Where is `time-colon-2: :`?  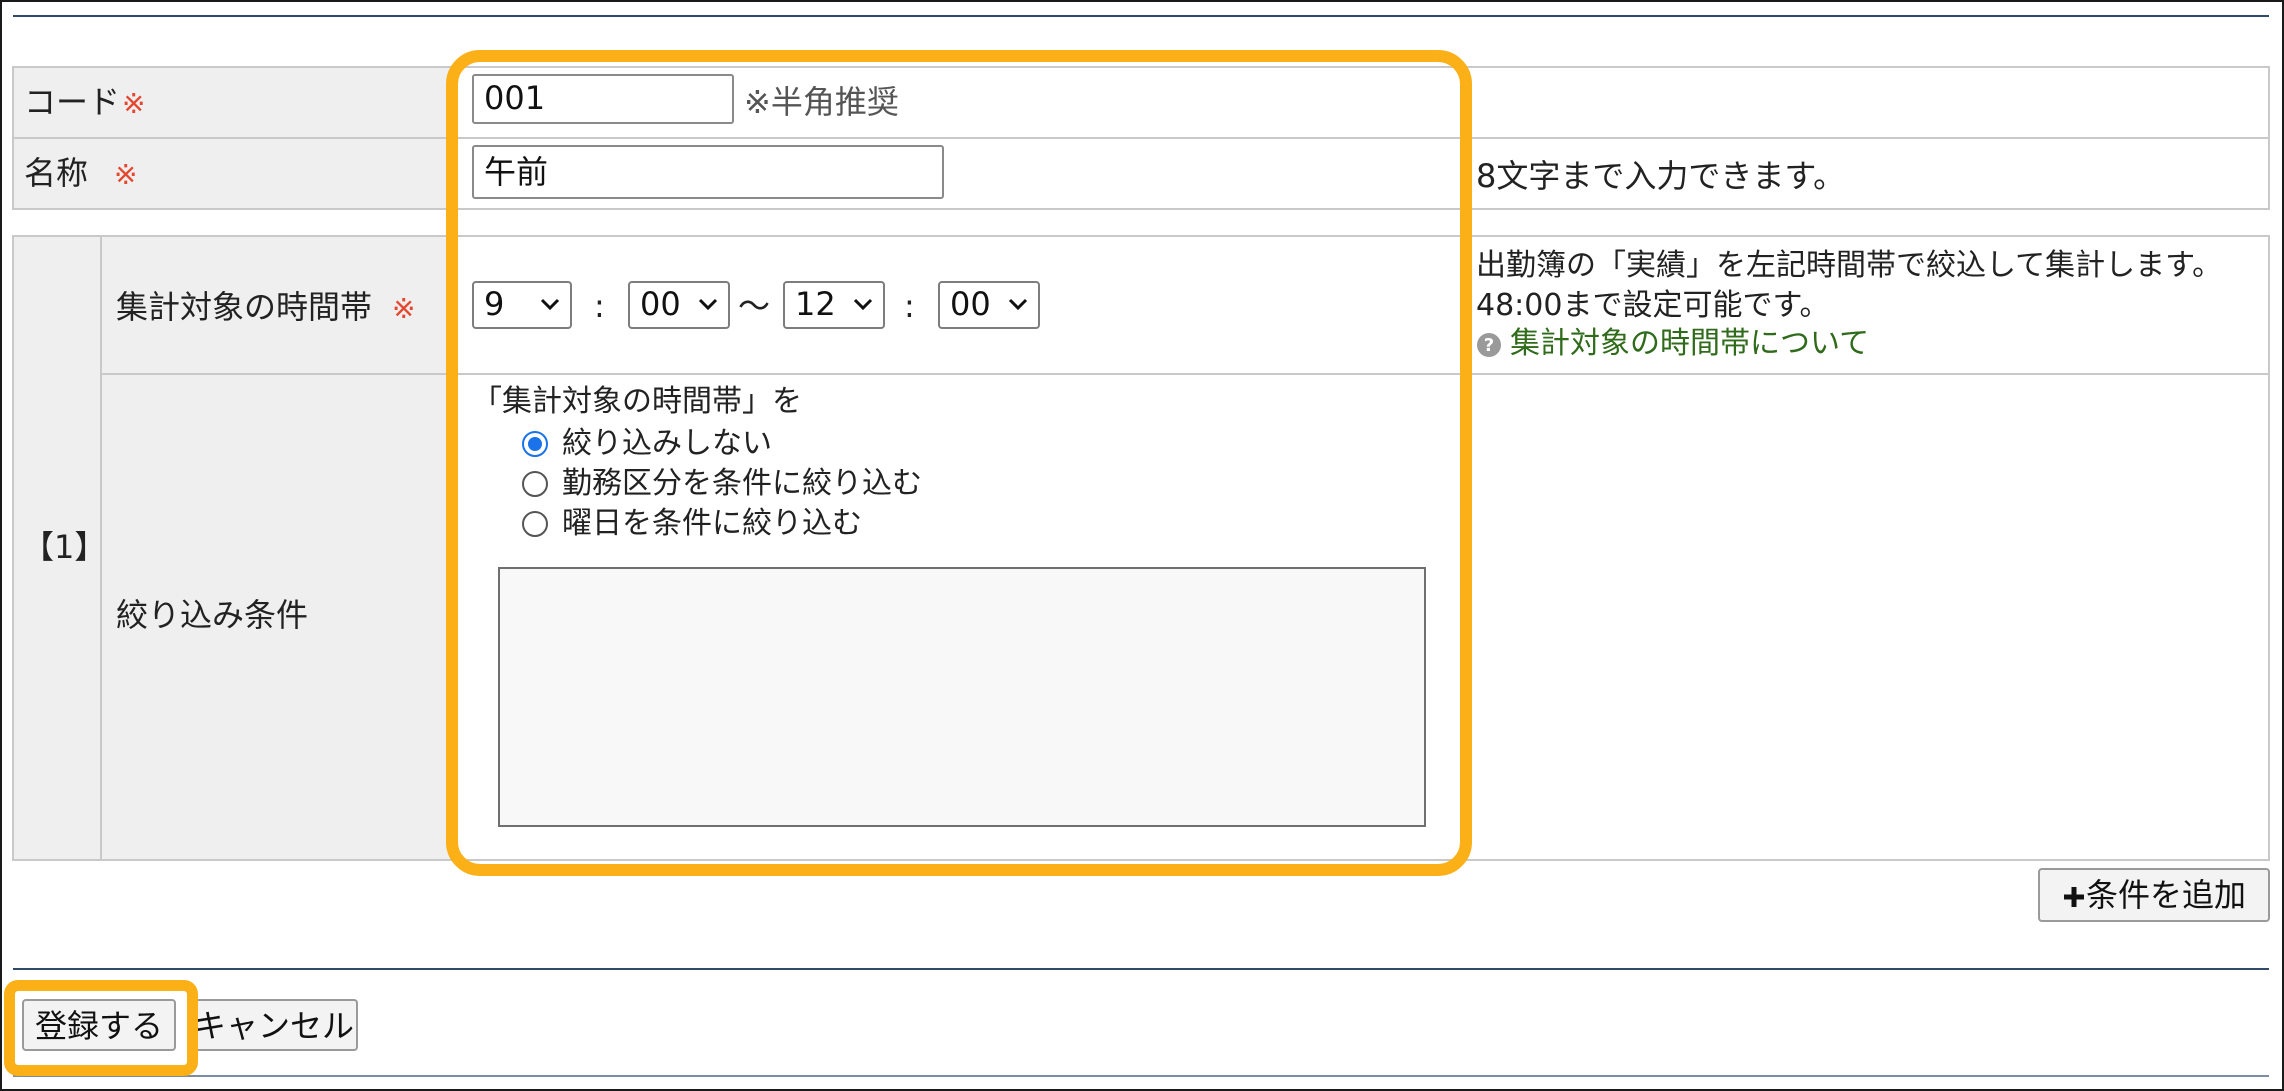 time-colon-2: : is located at coordinates (909, 306).